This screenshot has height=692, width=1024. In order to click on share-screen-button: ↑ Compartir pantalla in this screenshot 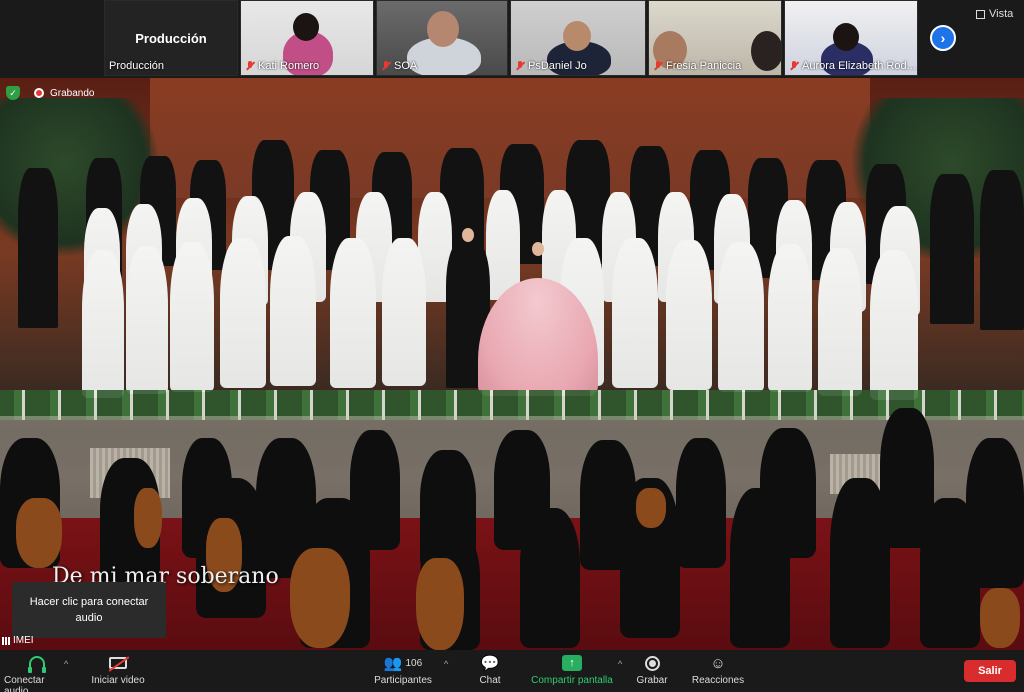, I will do `click(572, 670)`.